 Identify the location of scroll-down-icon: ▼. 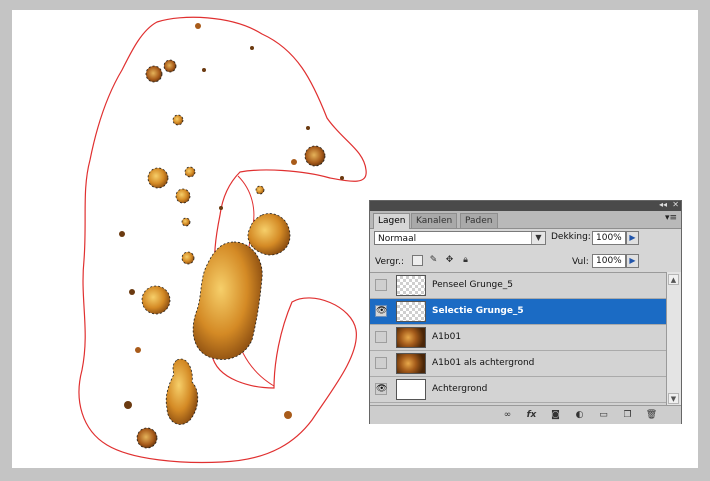
(673, 398).